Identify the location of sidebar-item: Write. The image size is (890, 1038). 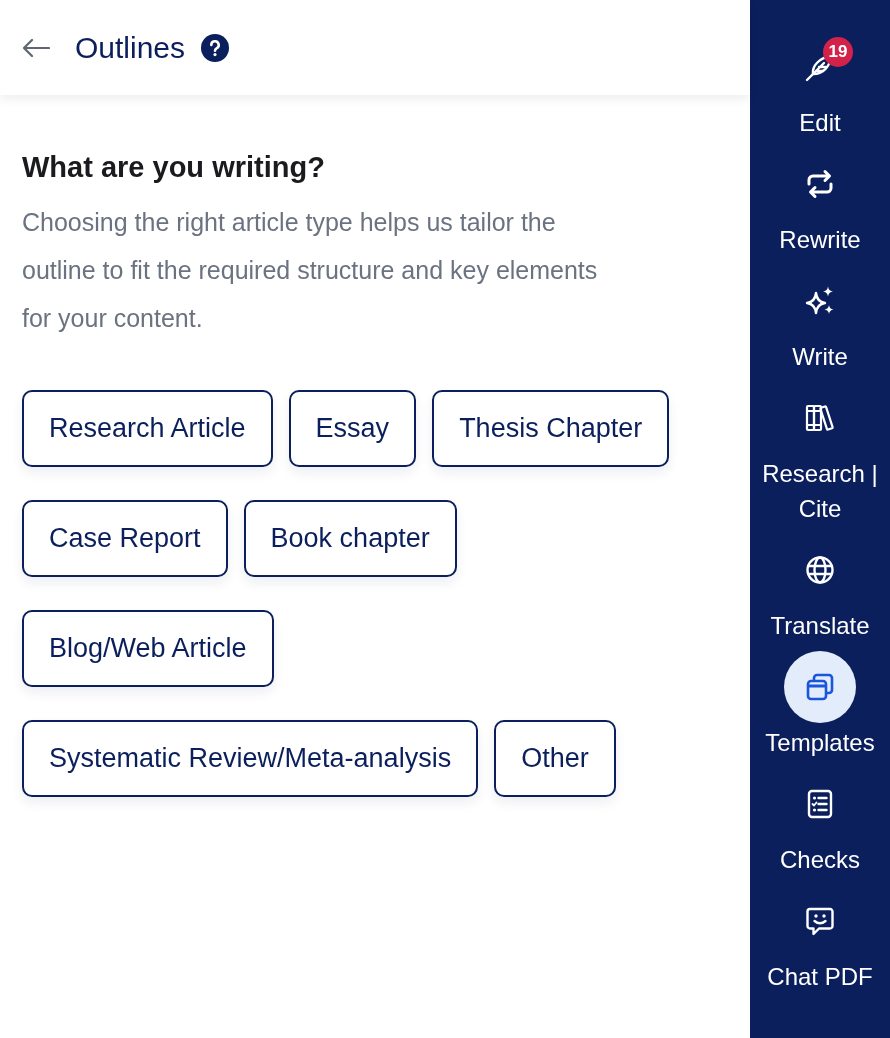
(820, 319).